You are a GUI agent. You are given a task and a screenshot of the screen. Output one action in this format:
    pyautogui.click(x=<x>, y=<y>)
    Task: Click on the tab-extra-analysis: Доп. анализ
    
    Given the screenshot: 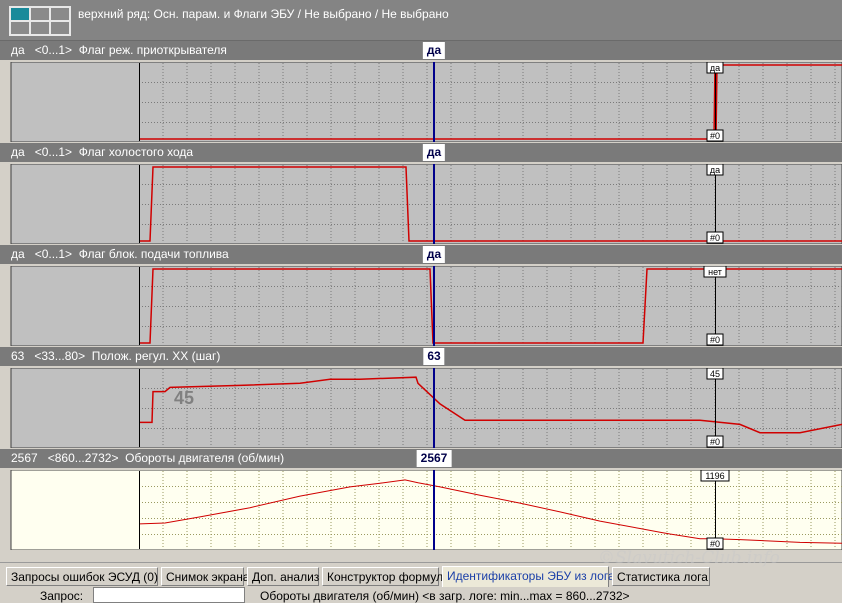 What is the action you would take?
    pyautogui.click(x=283, y=576)
    